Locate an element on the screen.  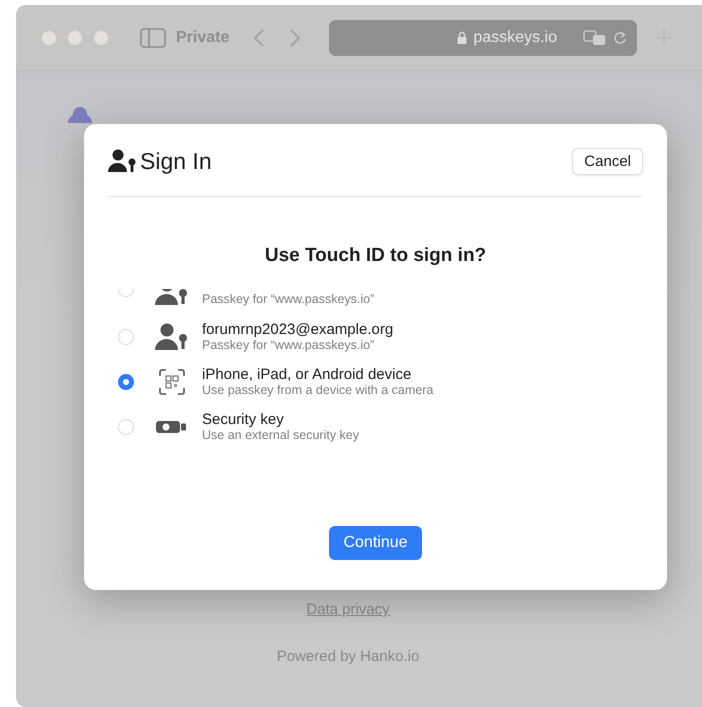
qr-code-icon is located at coordinates (172, 381).